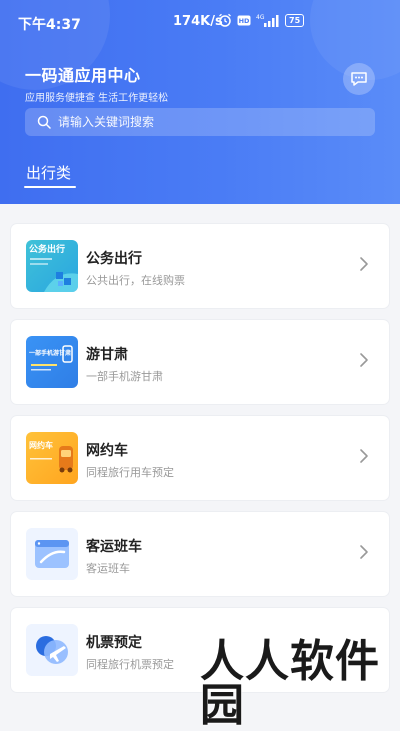 The width and height of the screenshot is (400, 731). I want to click on service-desc: 一部手机游甘肃, so click(124, 376).